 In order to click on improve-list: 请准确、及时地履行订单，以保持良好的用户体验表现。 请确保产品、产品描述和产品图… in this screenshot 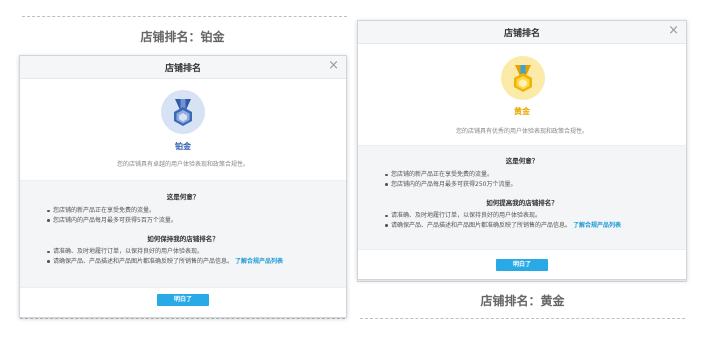, I will do `click(535, 220)`.